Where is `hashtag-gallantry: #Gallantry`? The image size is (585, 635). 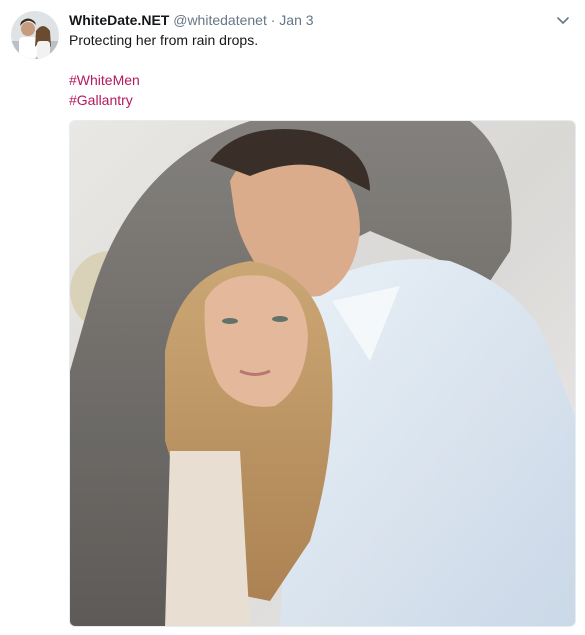
hashtag-gallantry: #Gallantry is located at coordinates (101, 100).